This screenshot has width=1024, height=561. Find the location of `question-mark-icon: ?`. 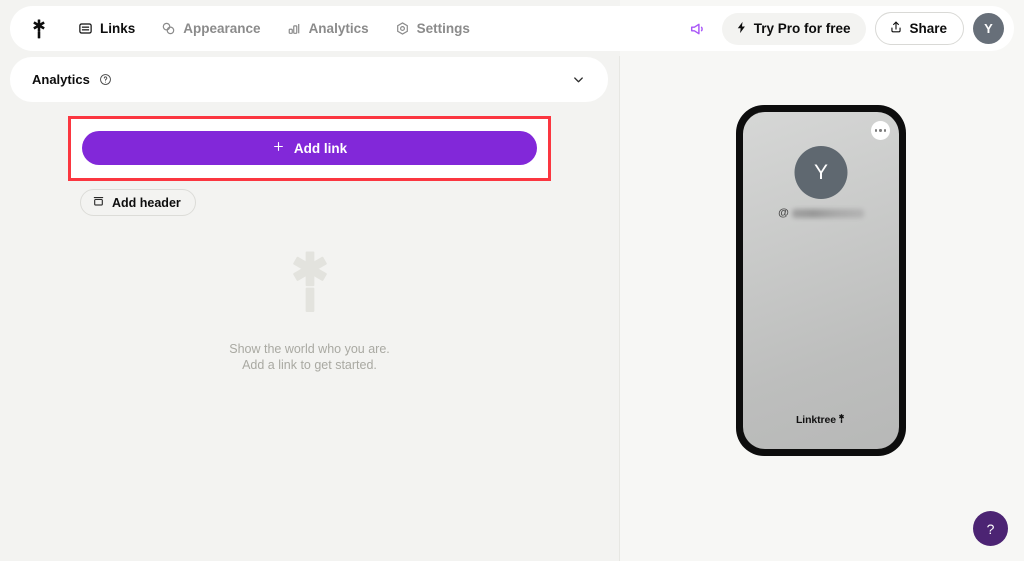

question-mark-icon: ? is located at coordinates (990, 528).